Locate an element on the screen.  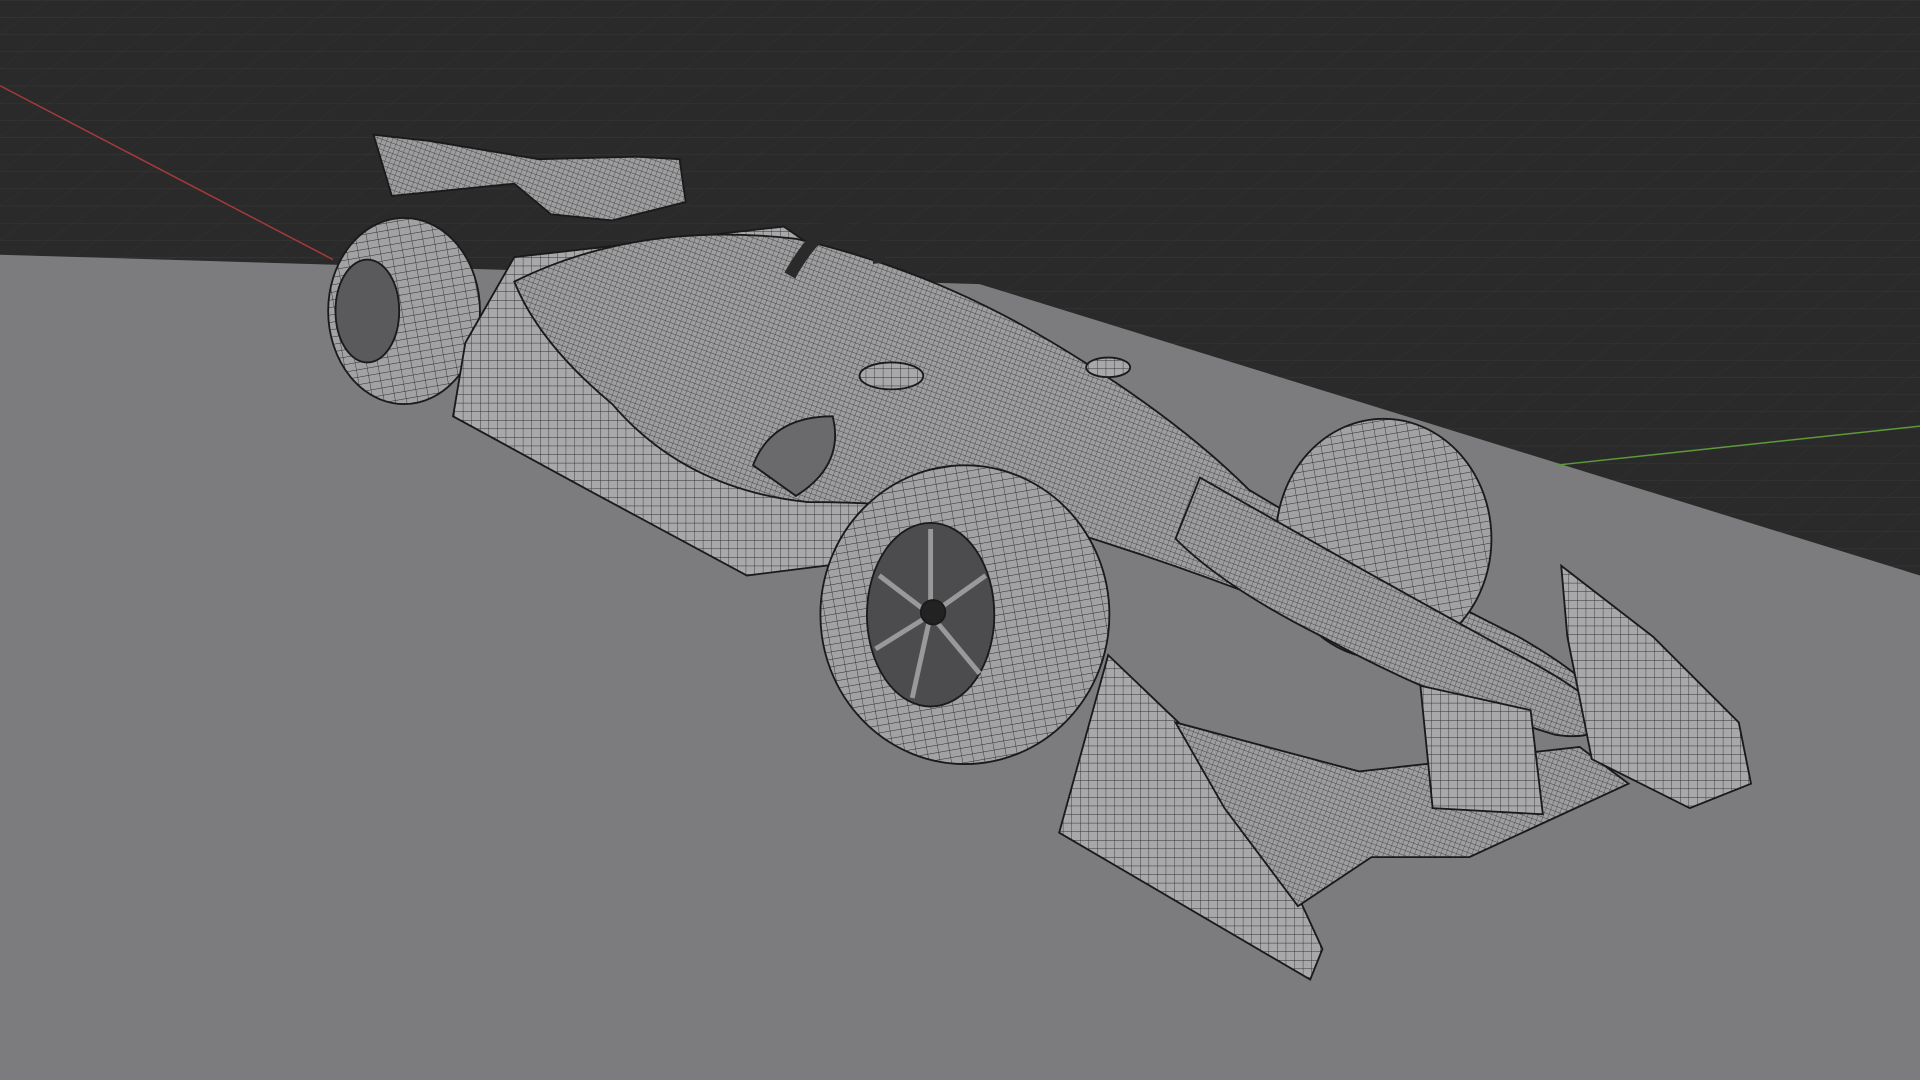
rear-left-rim is located at coordinates (367, 311).